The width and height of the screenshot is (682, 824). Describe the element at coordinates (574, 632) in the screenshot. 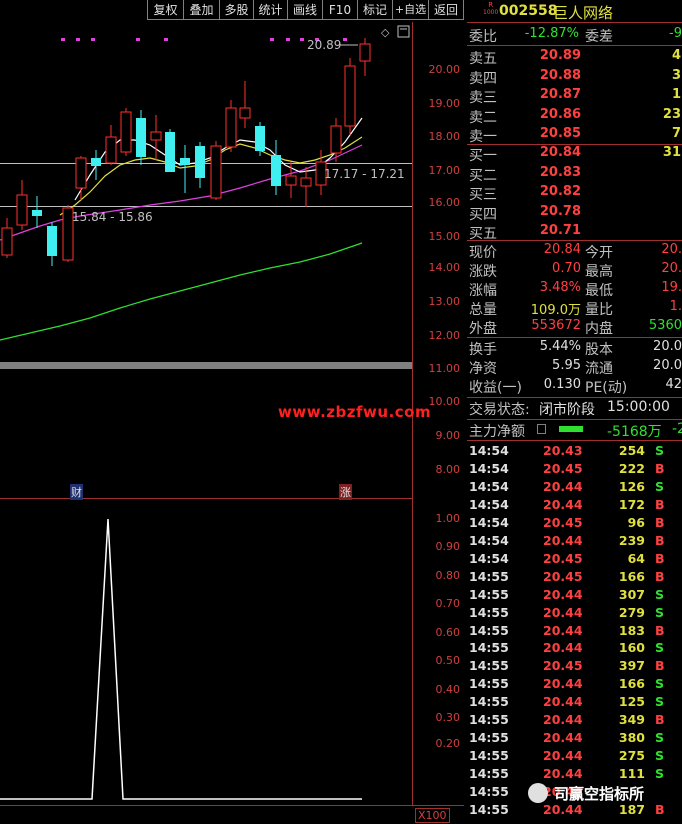

I see `tick-row: 14:55 20.44 183 B` at that location.